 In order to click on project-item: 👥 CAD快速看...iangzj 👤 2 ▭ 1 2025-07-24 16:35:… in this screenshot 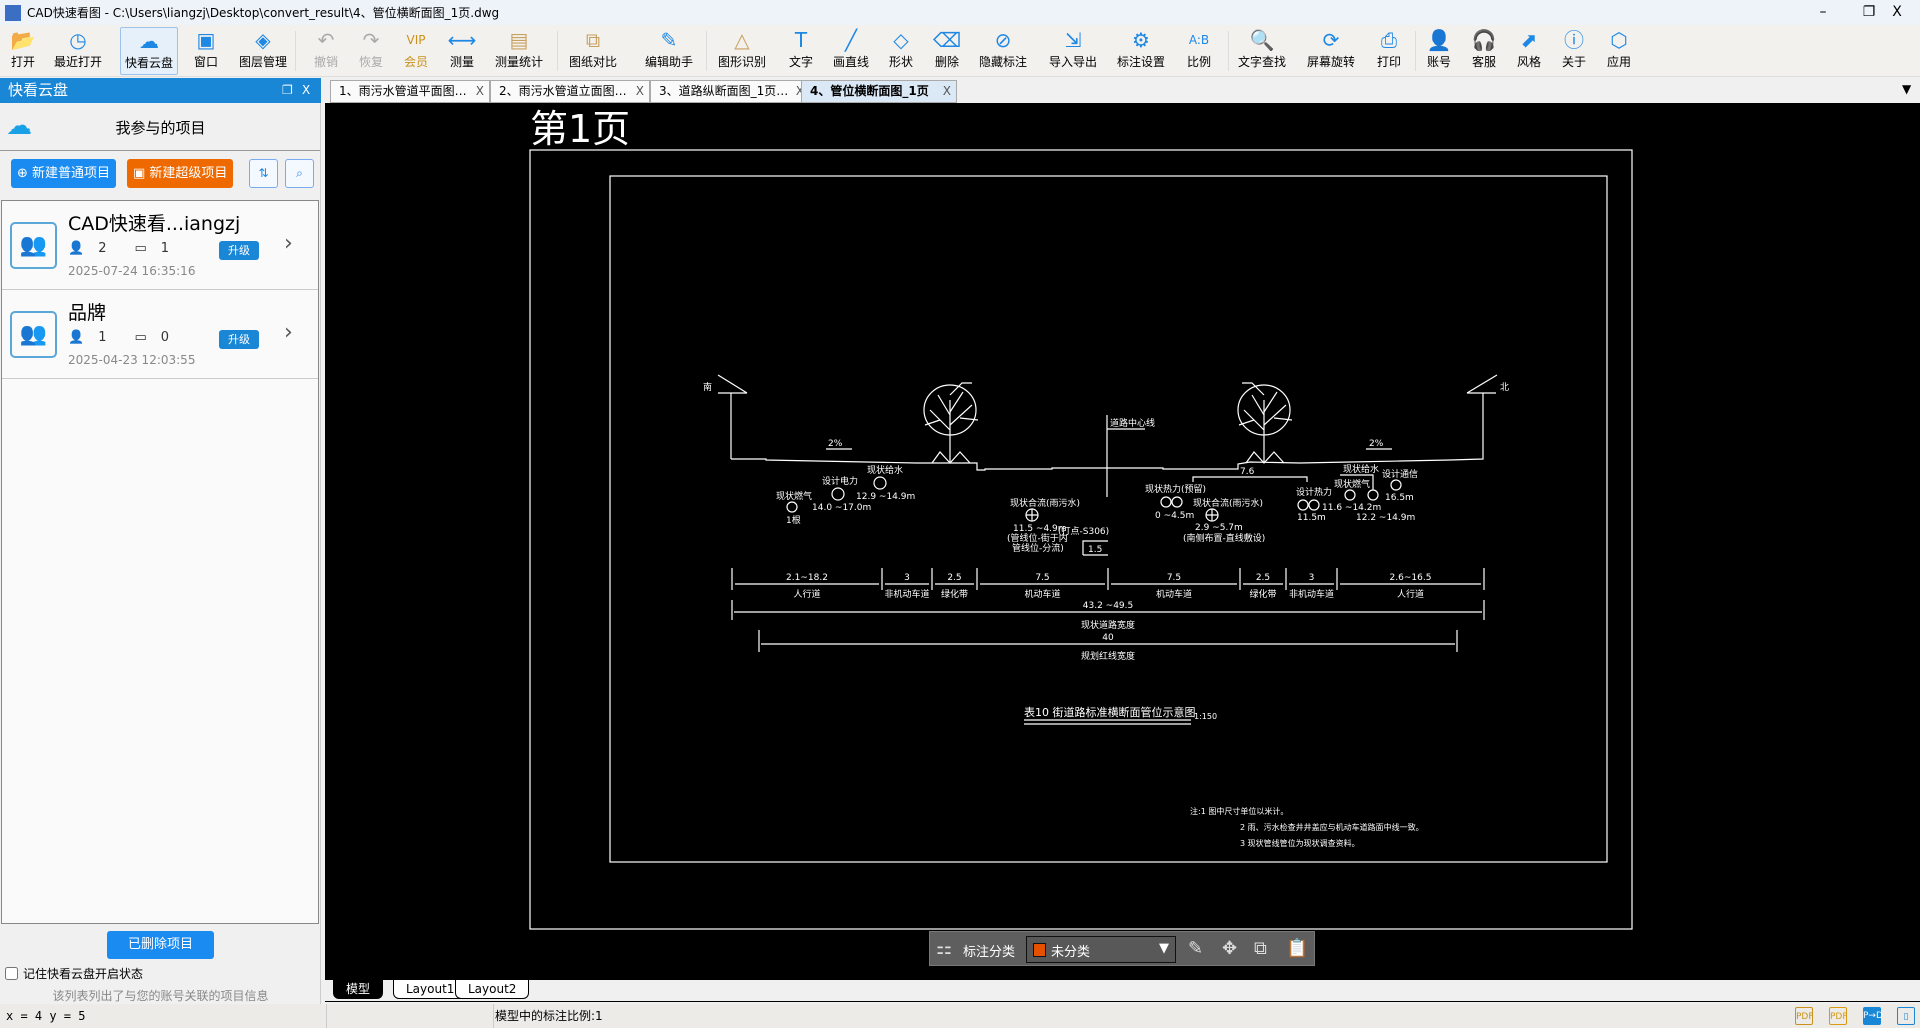, I will do `click(160, 245)`.